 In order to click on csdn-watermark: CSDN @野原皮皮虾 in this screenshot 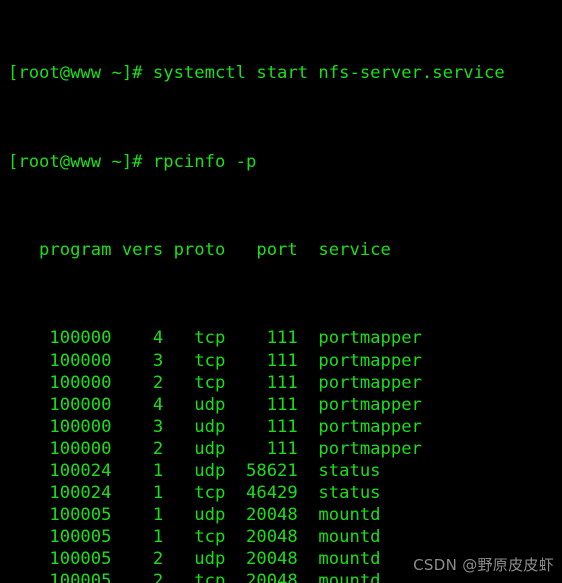, I will do `click(483, 564)`.